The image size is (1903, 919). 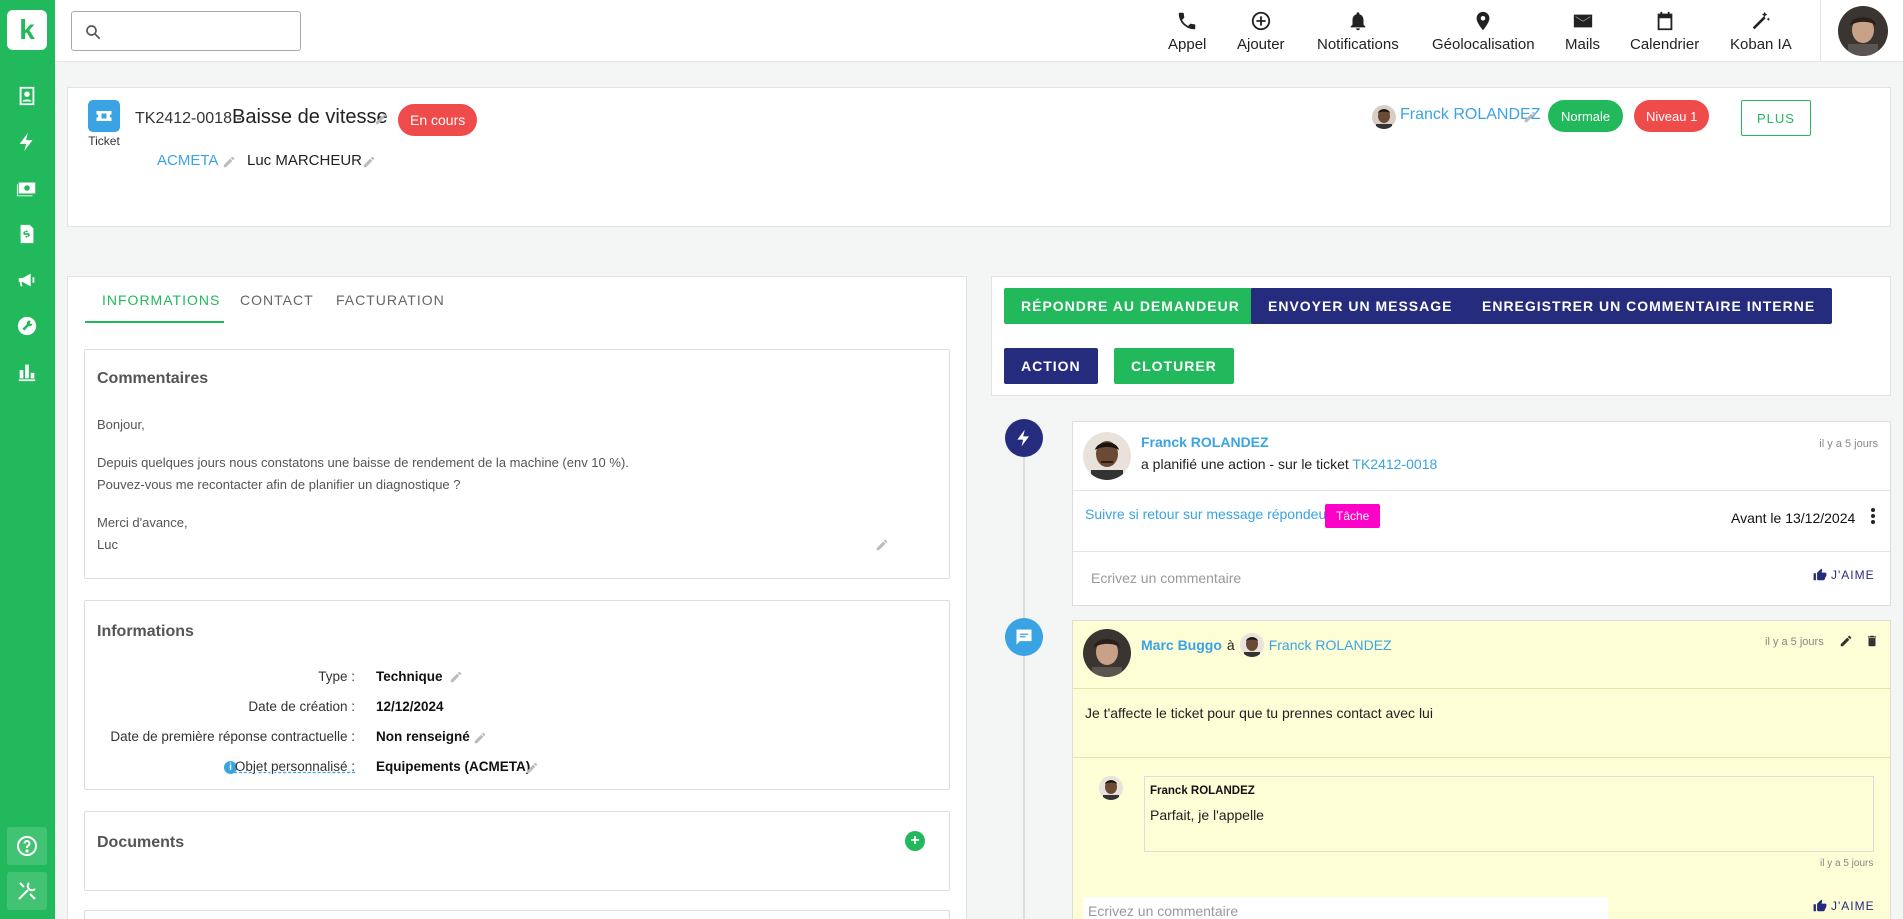 I want to click on edit-comment-icon, so click(x=882, y=545).